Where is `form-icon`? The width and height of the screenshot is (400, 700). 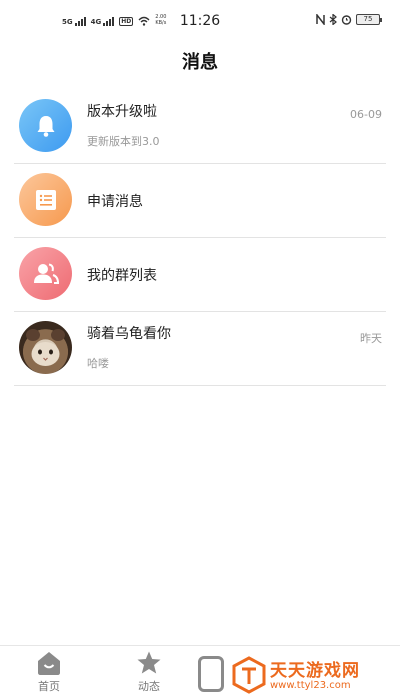 form-icon is located at coordinates (45, 199).